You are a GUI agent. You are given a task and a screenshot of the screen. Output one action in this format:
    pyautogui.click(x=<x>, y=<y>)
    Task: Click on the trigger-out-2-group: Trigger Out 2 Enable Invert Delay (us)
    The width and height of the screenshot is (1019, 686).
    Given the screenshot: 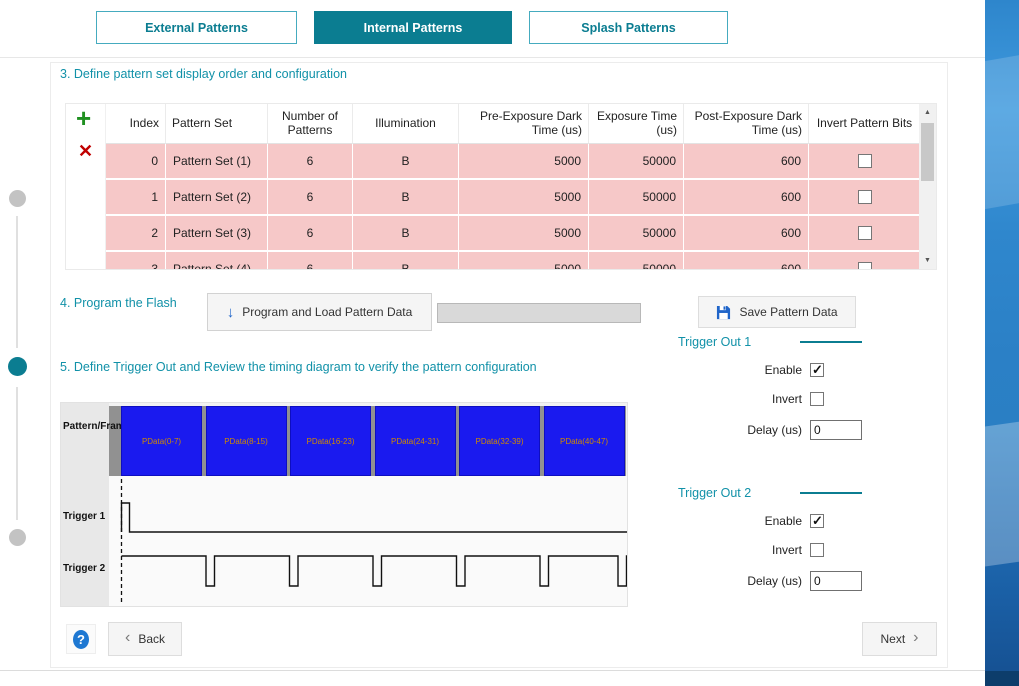 What is the action you would take?
    pyautogui.click(x=771, y=541)
    